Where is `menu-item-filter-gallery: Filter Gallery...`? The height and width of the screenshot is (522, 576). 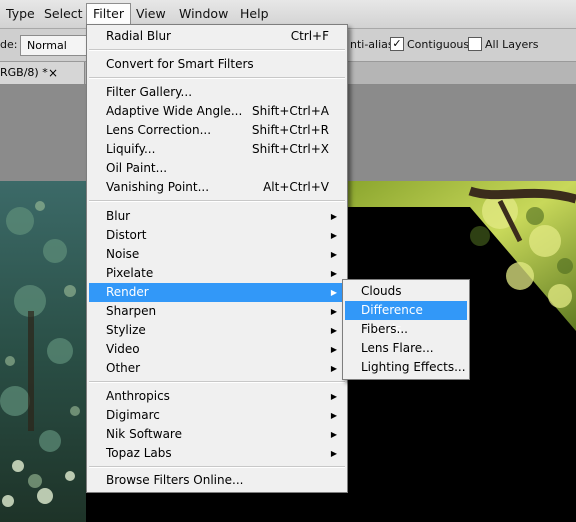 menu-item-filter-gallery: Filter Gallery... is located at coordinates (217, 92).